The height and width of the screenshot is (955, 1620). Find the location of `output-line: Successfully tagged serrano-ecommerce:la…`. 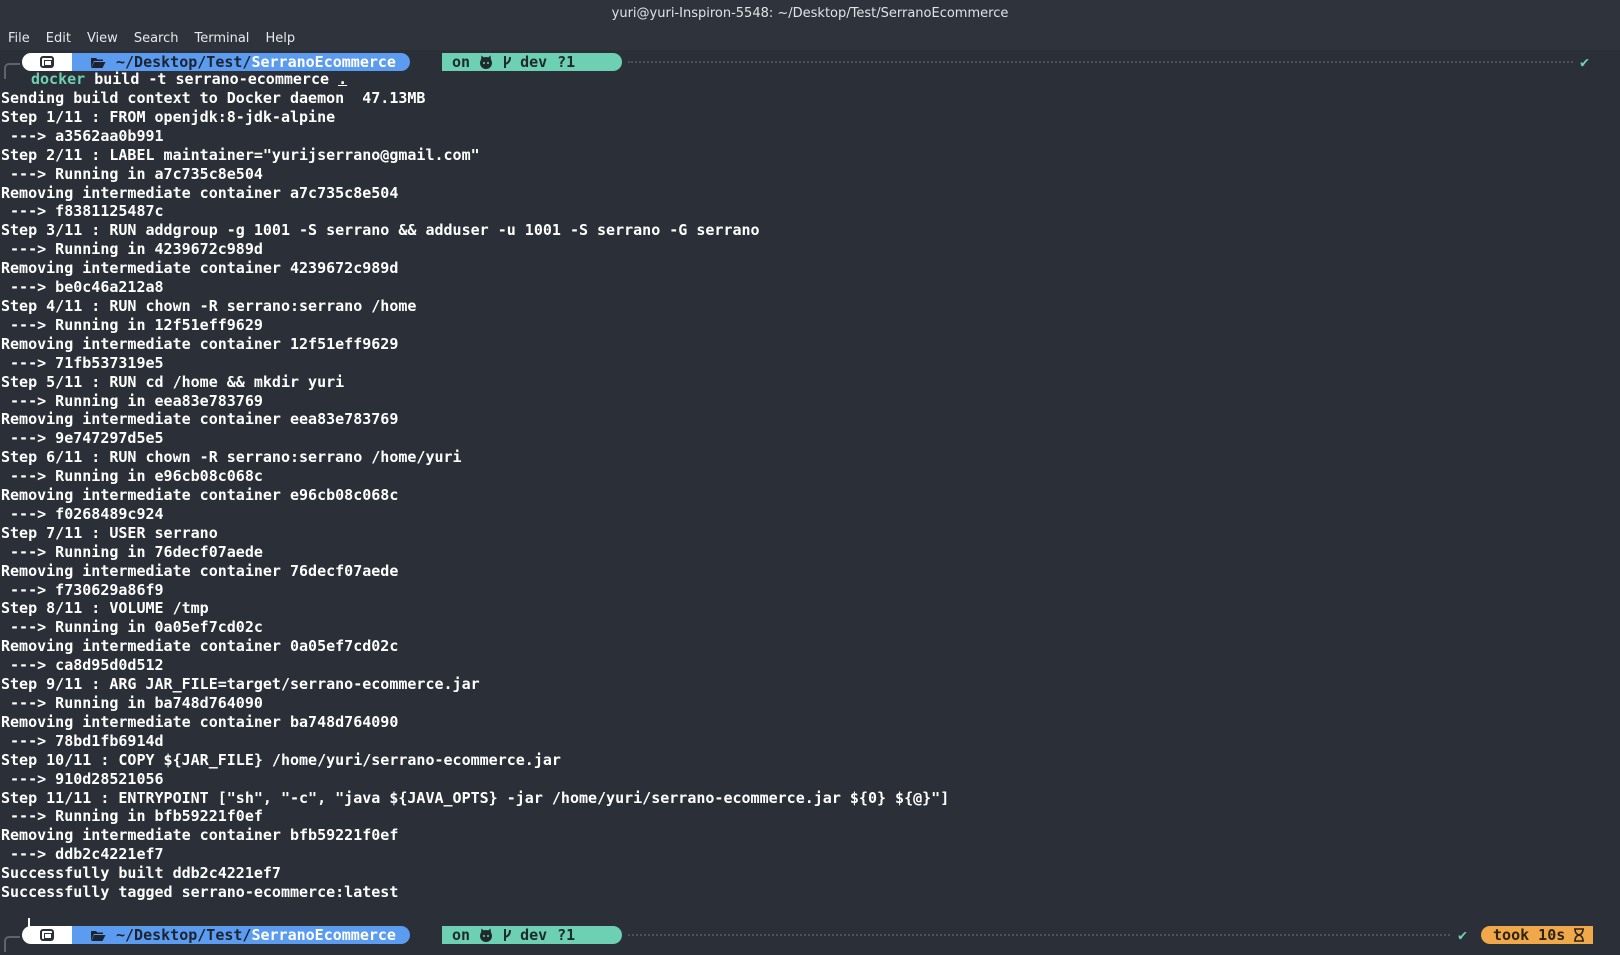

output-line: Successfully tagged serrano-ecommerce:la… is located at coordinates (200, 892).